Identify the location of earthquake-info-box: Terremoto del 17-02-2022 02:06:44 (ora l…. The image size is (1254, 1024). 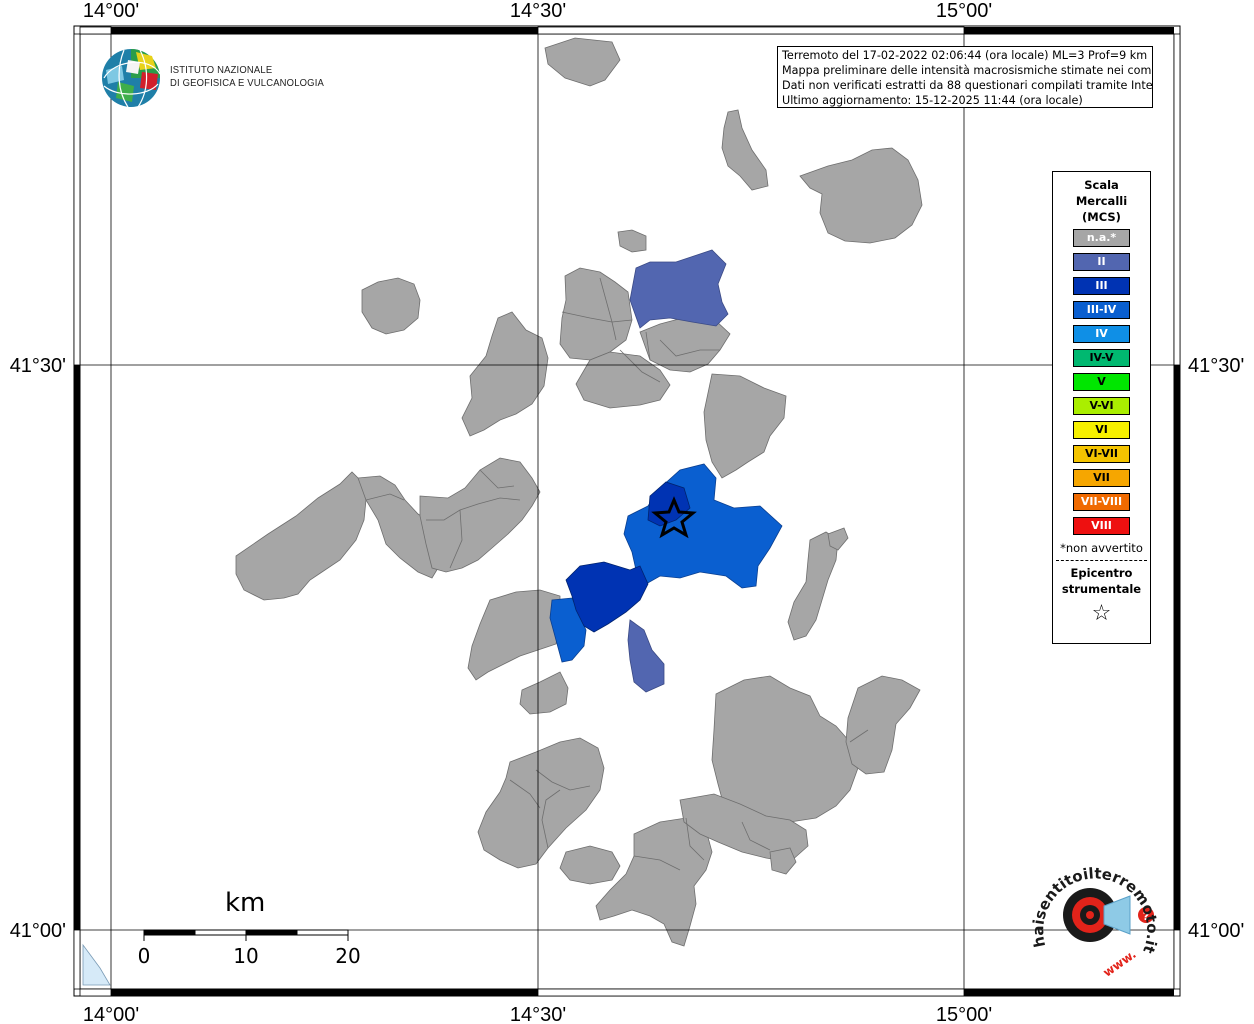
(965, 77).